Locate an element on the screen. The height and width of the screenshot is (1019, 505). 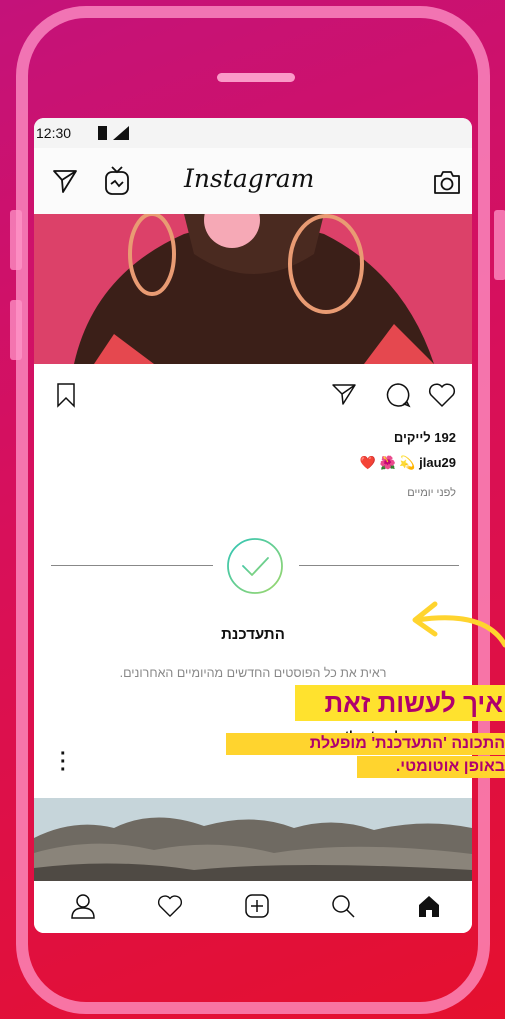
profile-icon is located at coordinates (83, 906).